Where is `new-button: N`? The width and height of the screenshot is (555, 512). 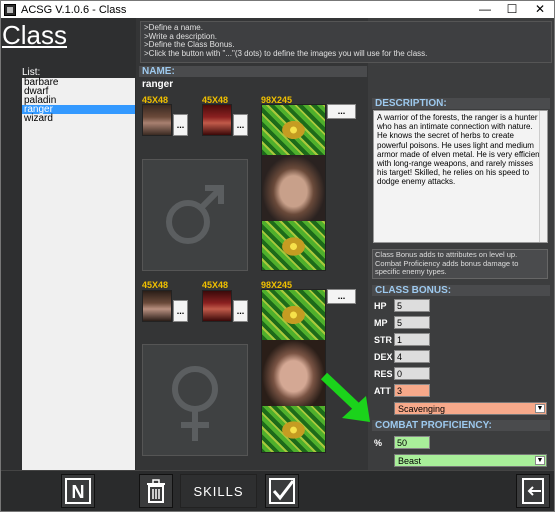
new-button: N is located at coordinates (78, 491).